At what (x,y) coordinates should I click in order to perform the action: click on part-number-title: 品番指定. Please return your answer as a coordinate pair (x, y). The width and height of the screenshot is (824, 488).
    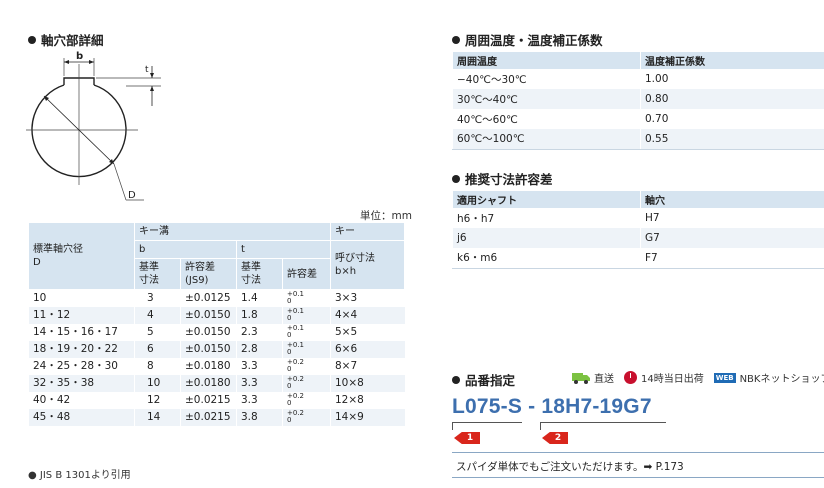
    Looking at the image, I should click on (483, 379).